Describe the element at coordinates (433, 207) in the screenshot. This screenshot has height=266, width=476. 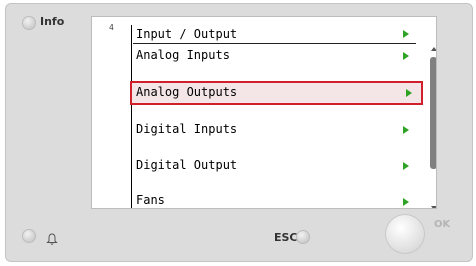
I see `scroll-down-icon` at that location.